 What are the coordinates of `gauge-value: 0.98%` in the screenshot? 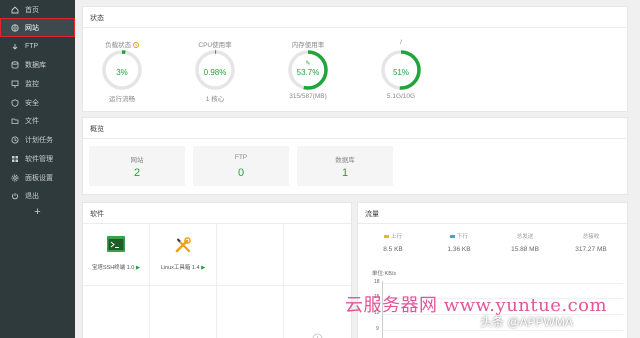 It's located at (215, 72).